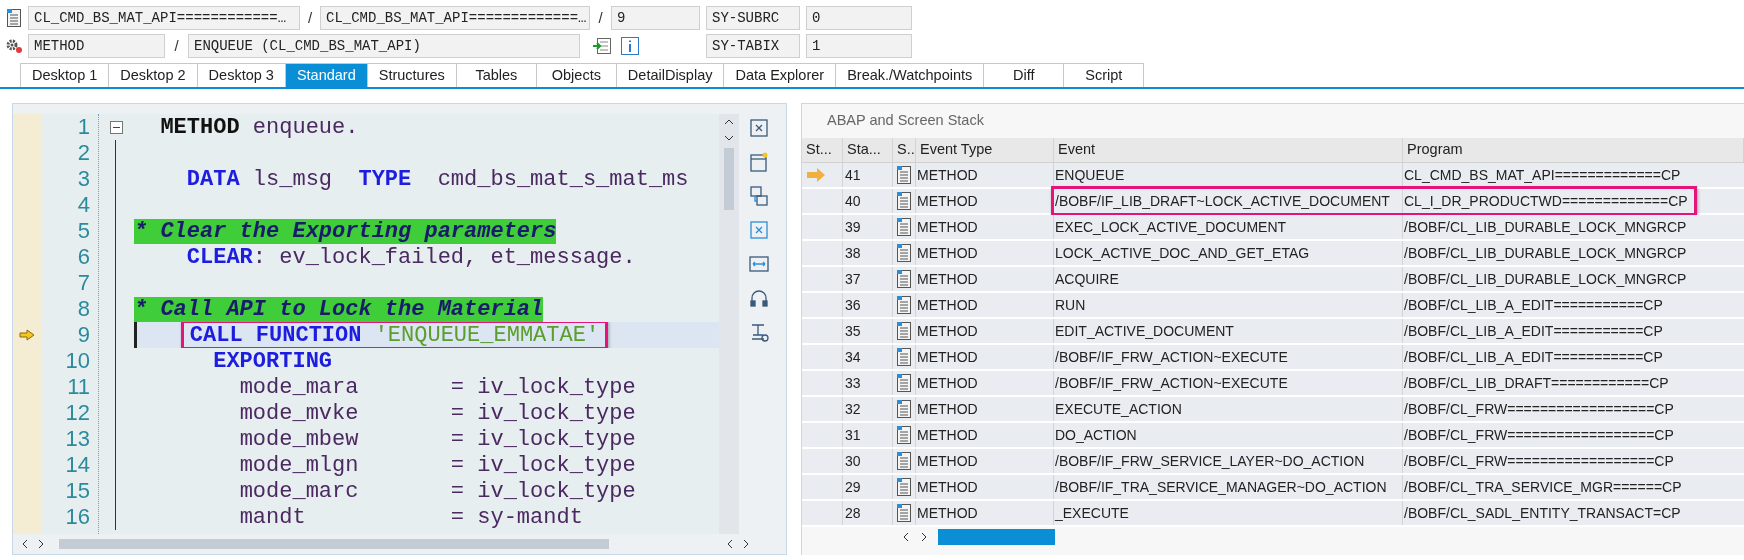 The image size is (1744, 560). I want to click on stack-row: 36 METHOD RUN /BOBF/CL_LIB_A_EDIT===========CP, so click(1273, 306).